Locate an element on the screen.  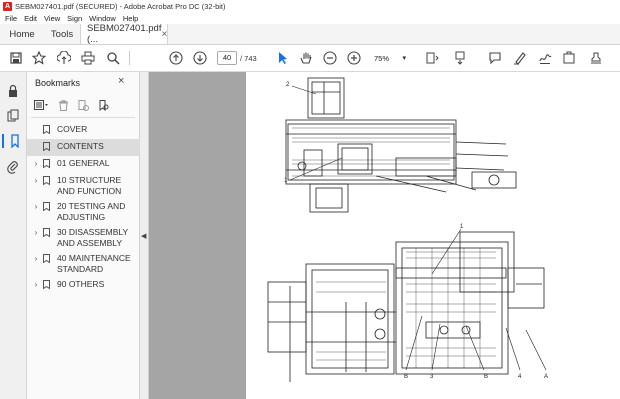
panel-divider is located at coordinates (83, 117).